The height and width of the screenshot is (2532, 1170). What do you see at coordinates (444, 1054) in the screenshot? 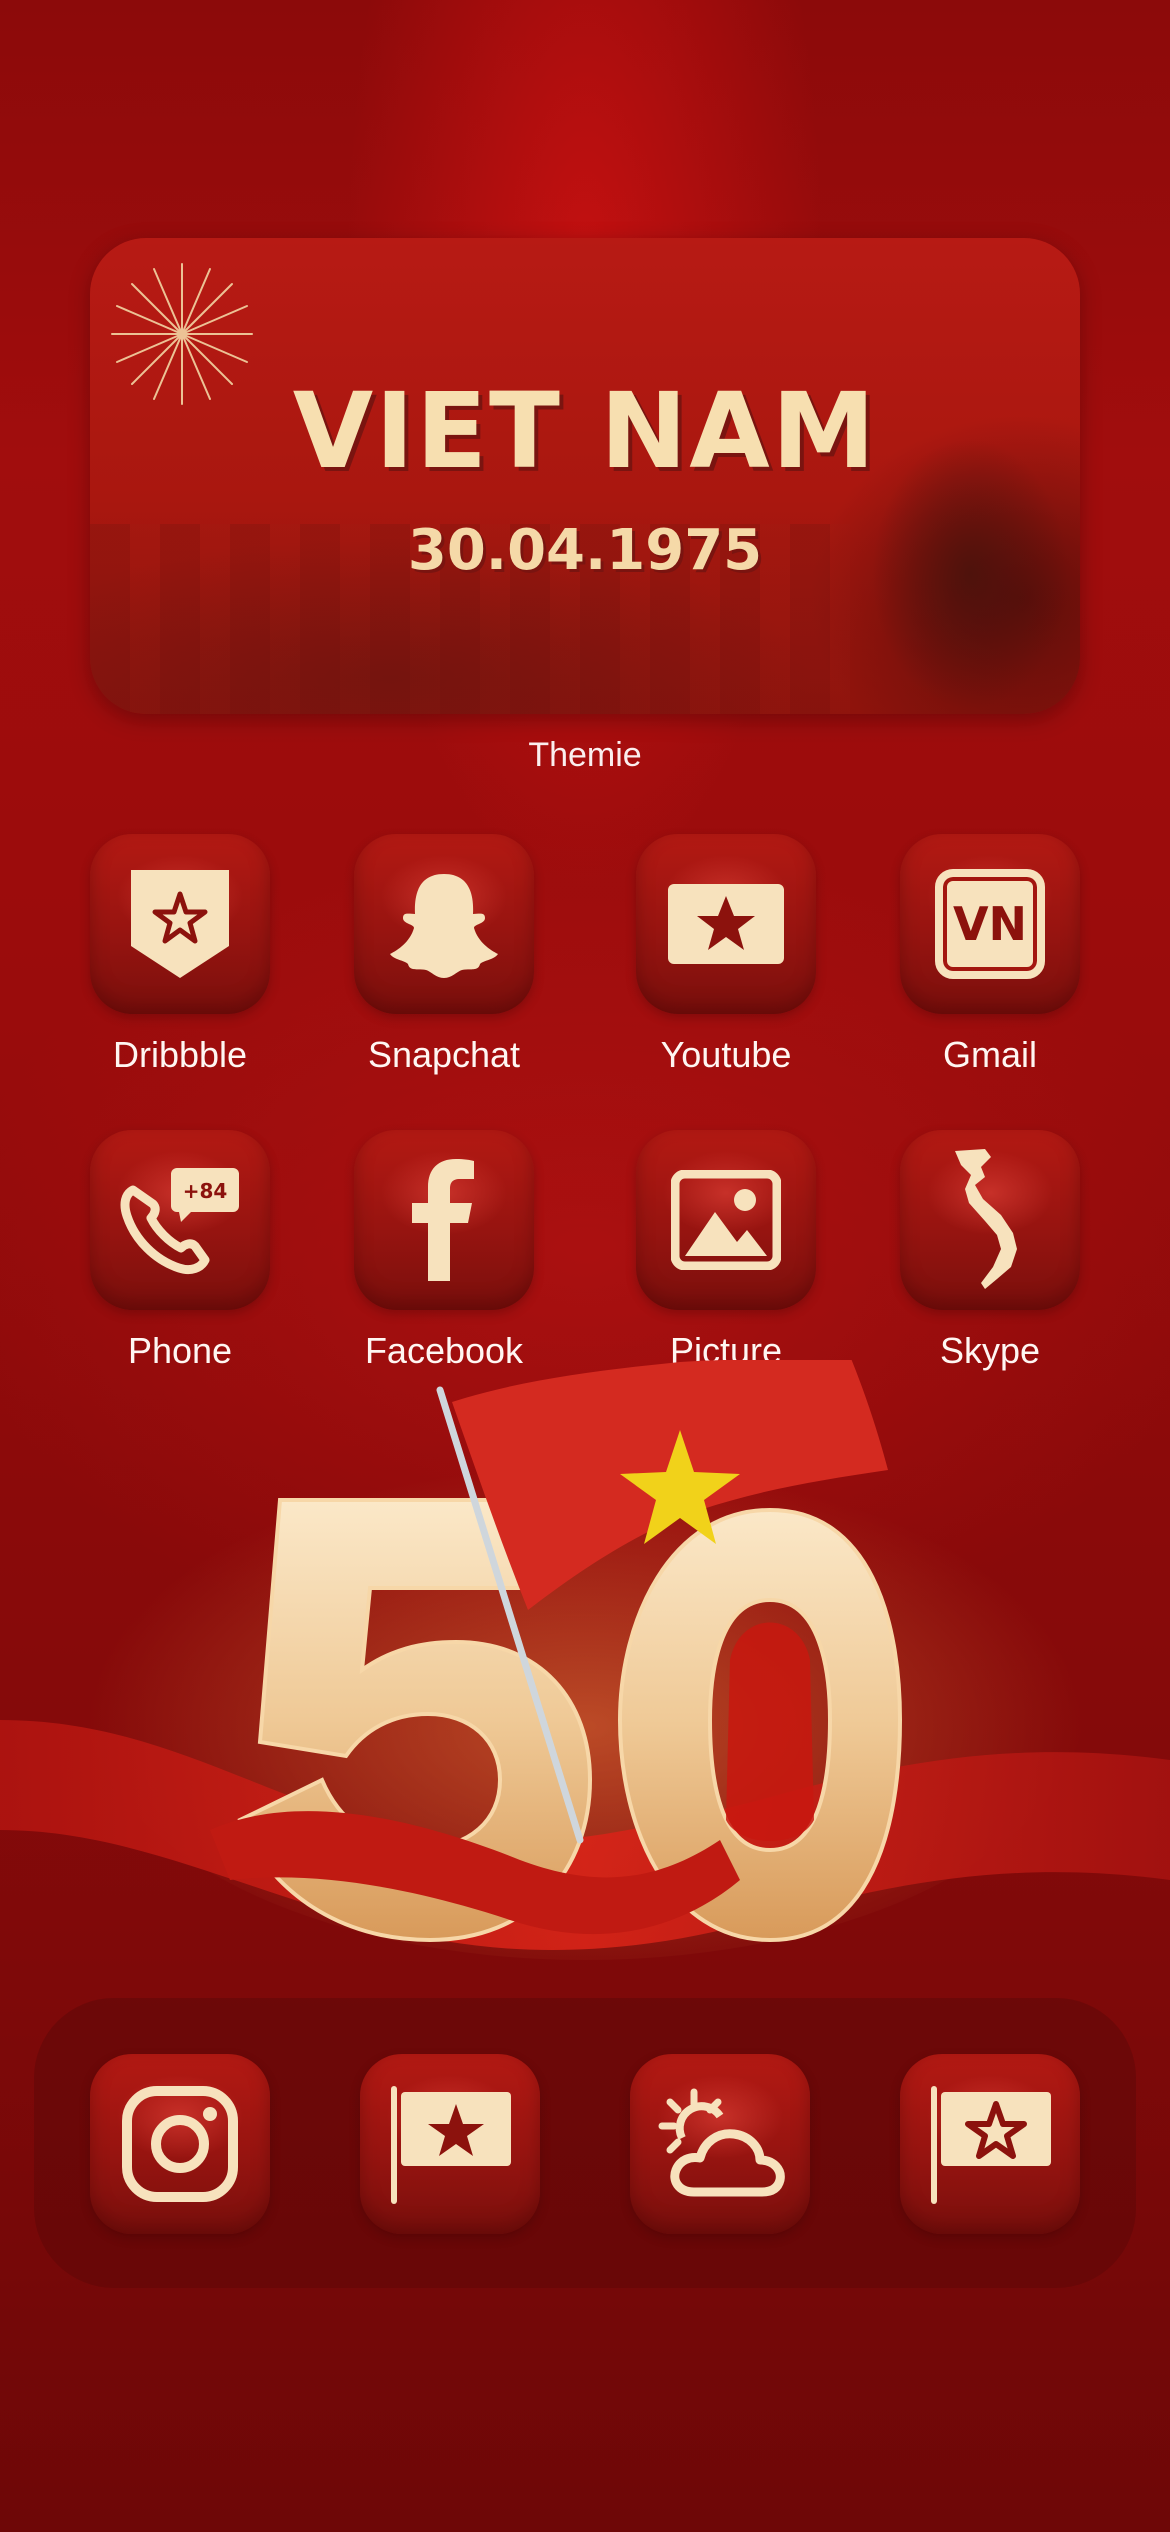
I see `app-label: Snapchat` at bounding box center [444, 1054].